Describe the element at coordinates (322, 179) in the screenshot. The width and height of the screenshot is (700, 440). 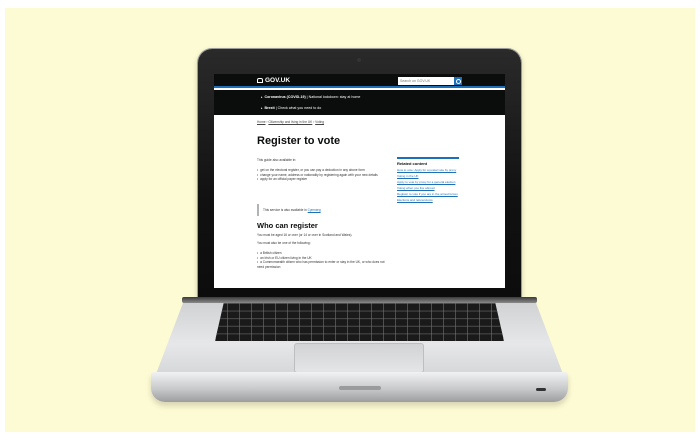
I see `list-item: apply for an official paper register` at that location.